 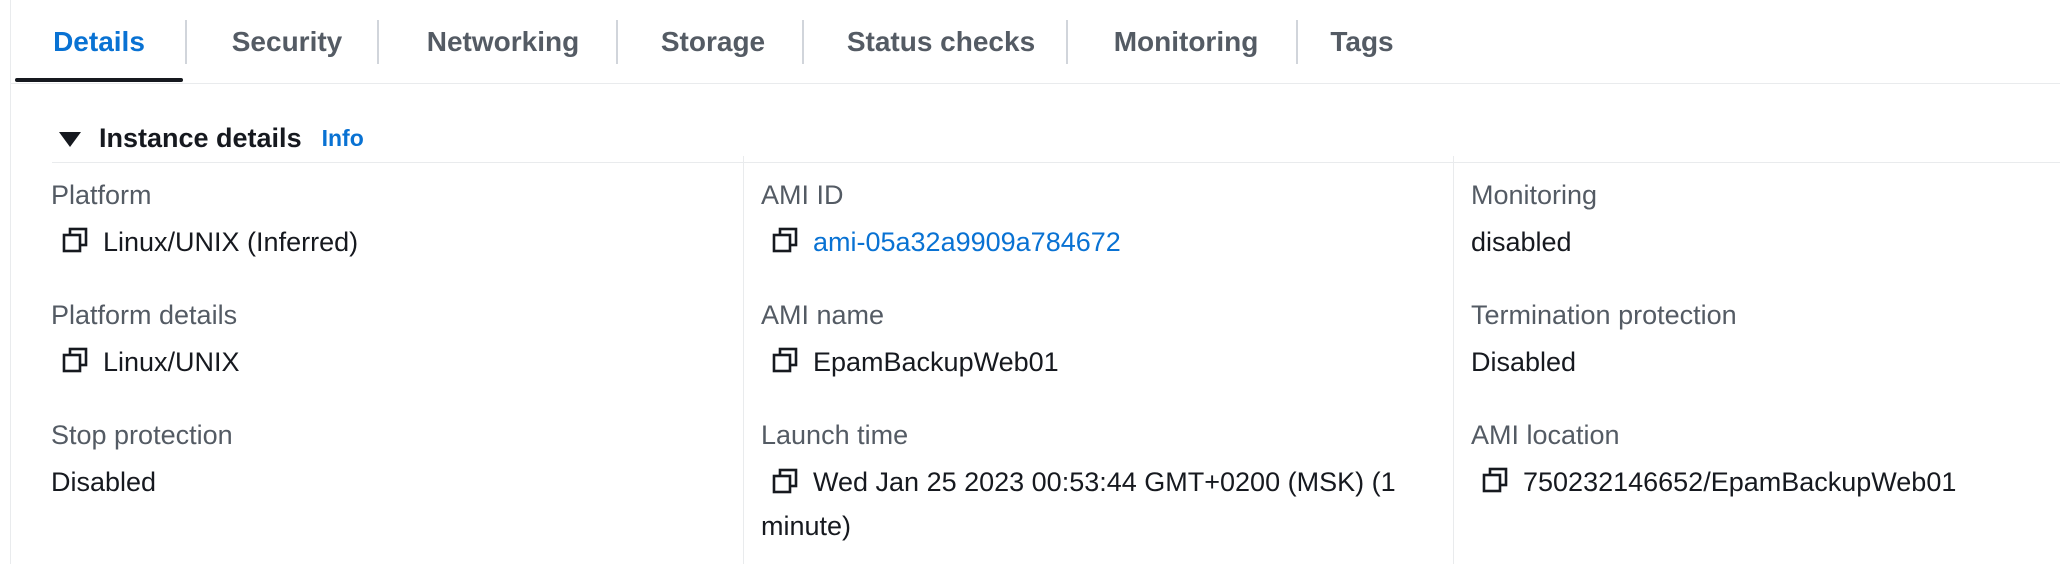 What do you see at coordinates (936, 362) in the screenshot?
I see `ami-name-value: EpamBackupWeb01` at bounding box center [936, 362].